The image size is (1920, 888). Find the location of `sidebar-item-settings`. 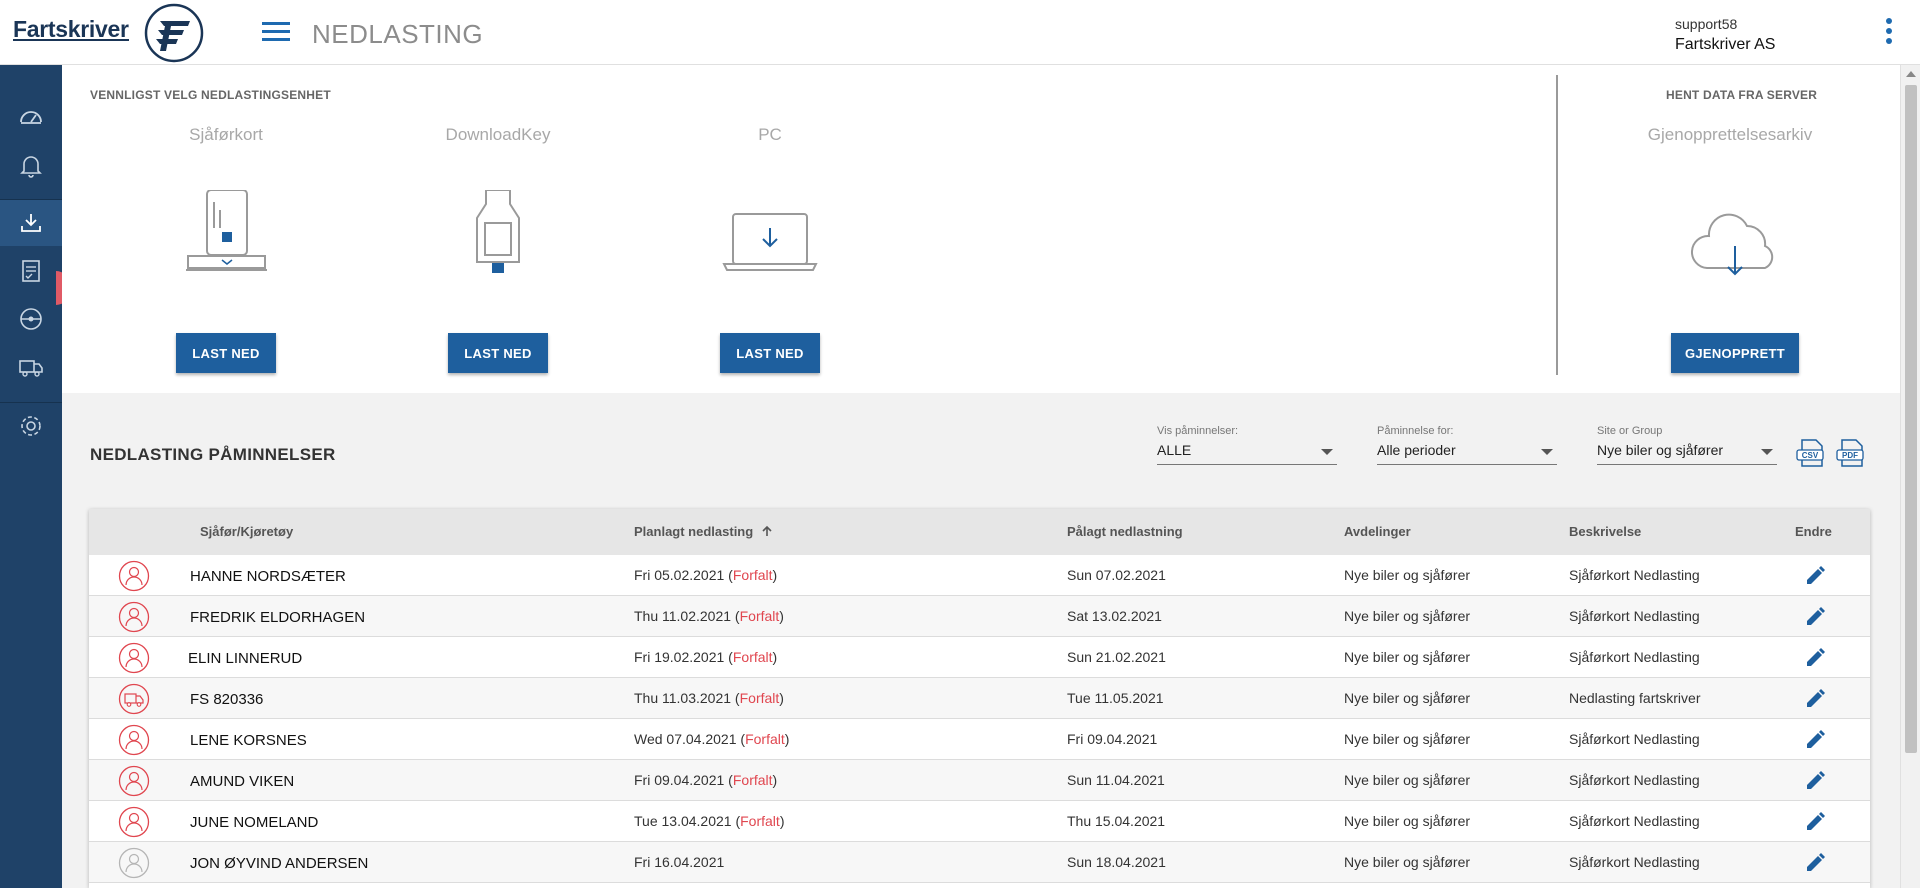

sidebar-item-settings is located at coordinates (31, 426).